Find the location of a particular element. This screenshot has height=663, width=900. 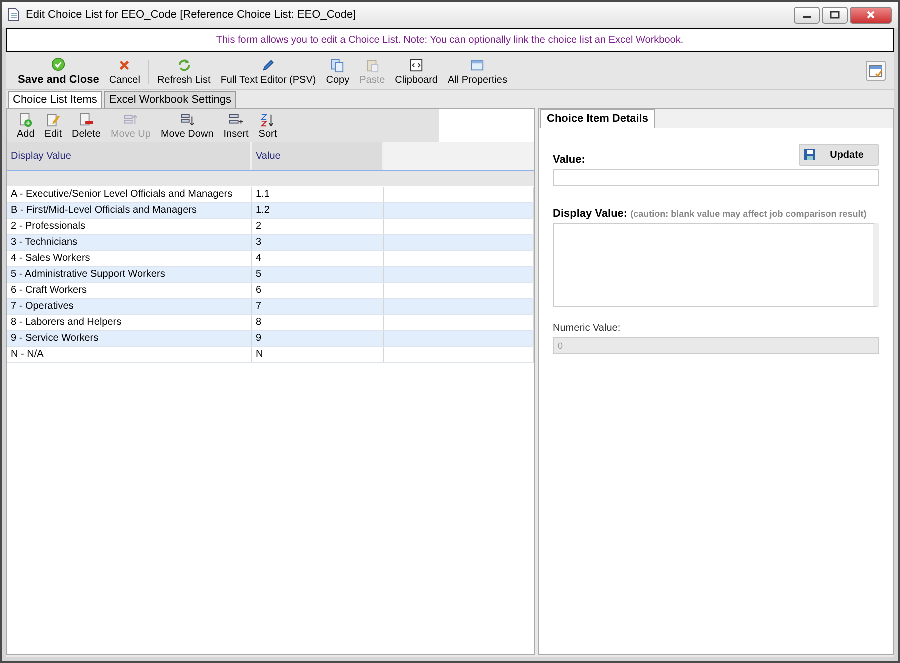

table-cell: 4 is located at coordinates (318, 258).